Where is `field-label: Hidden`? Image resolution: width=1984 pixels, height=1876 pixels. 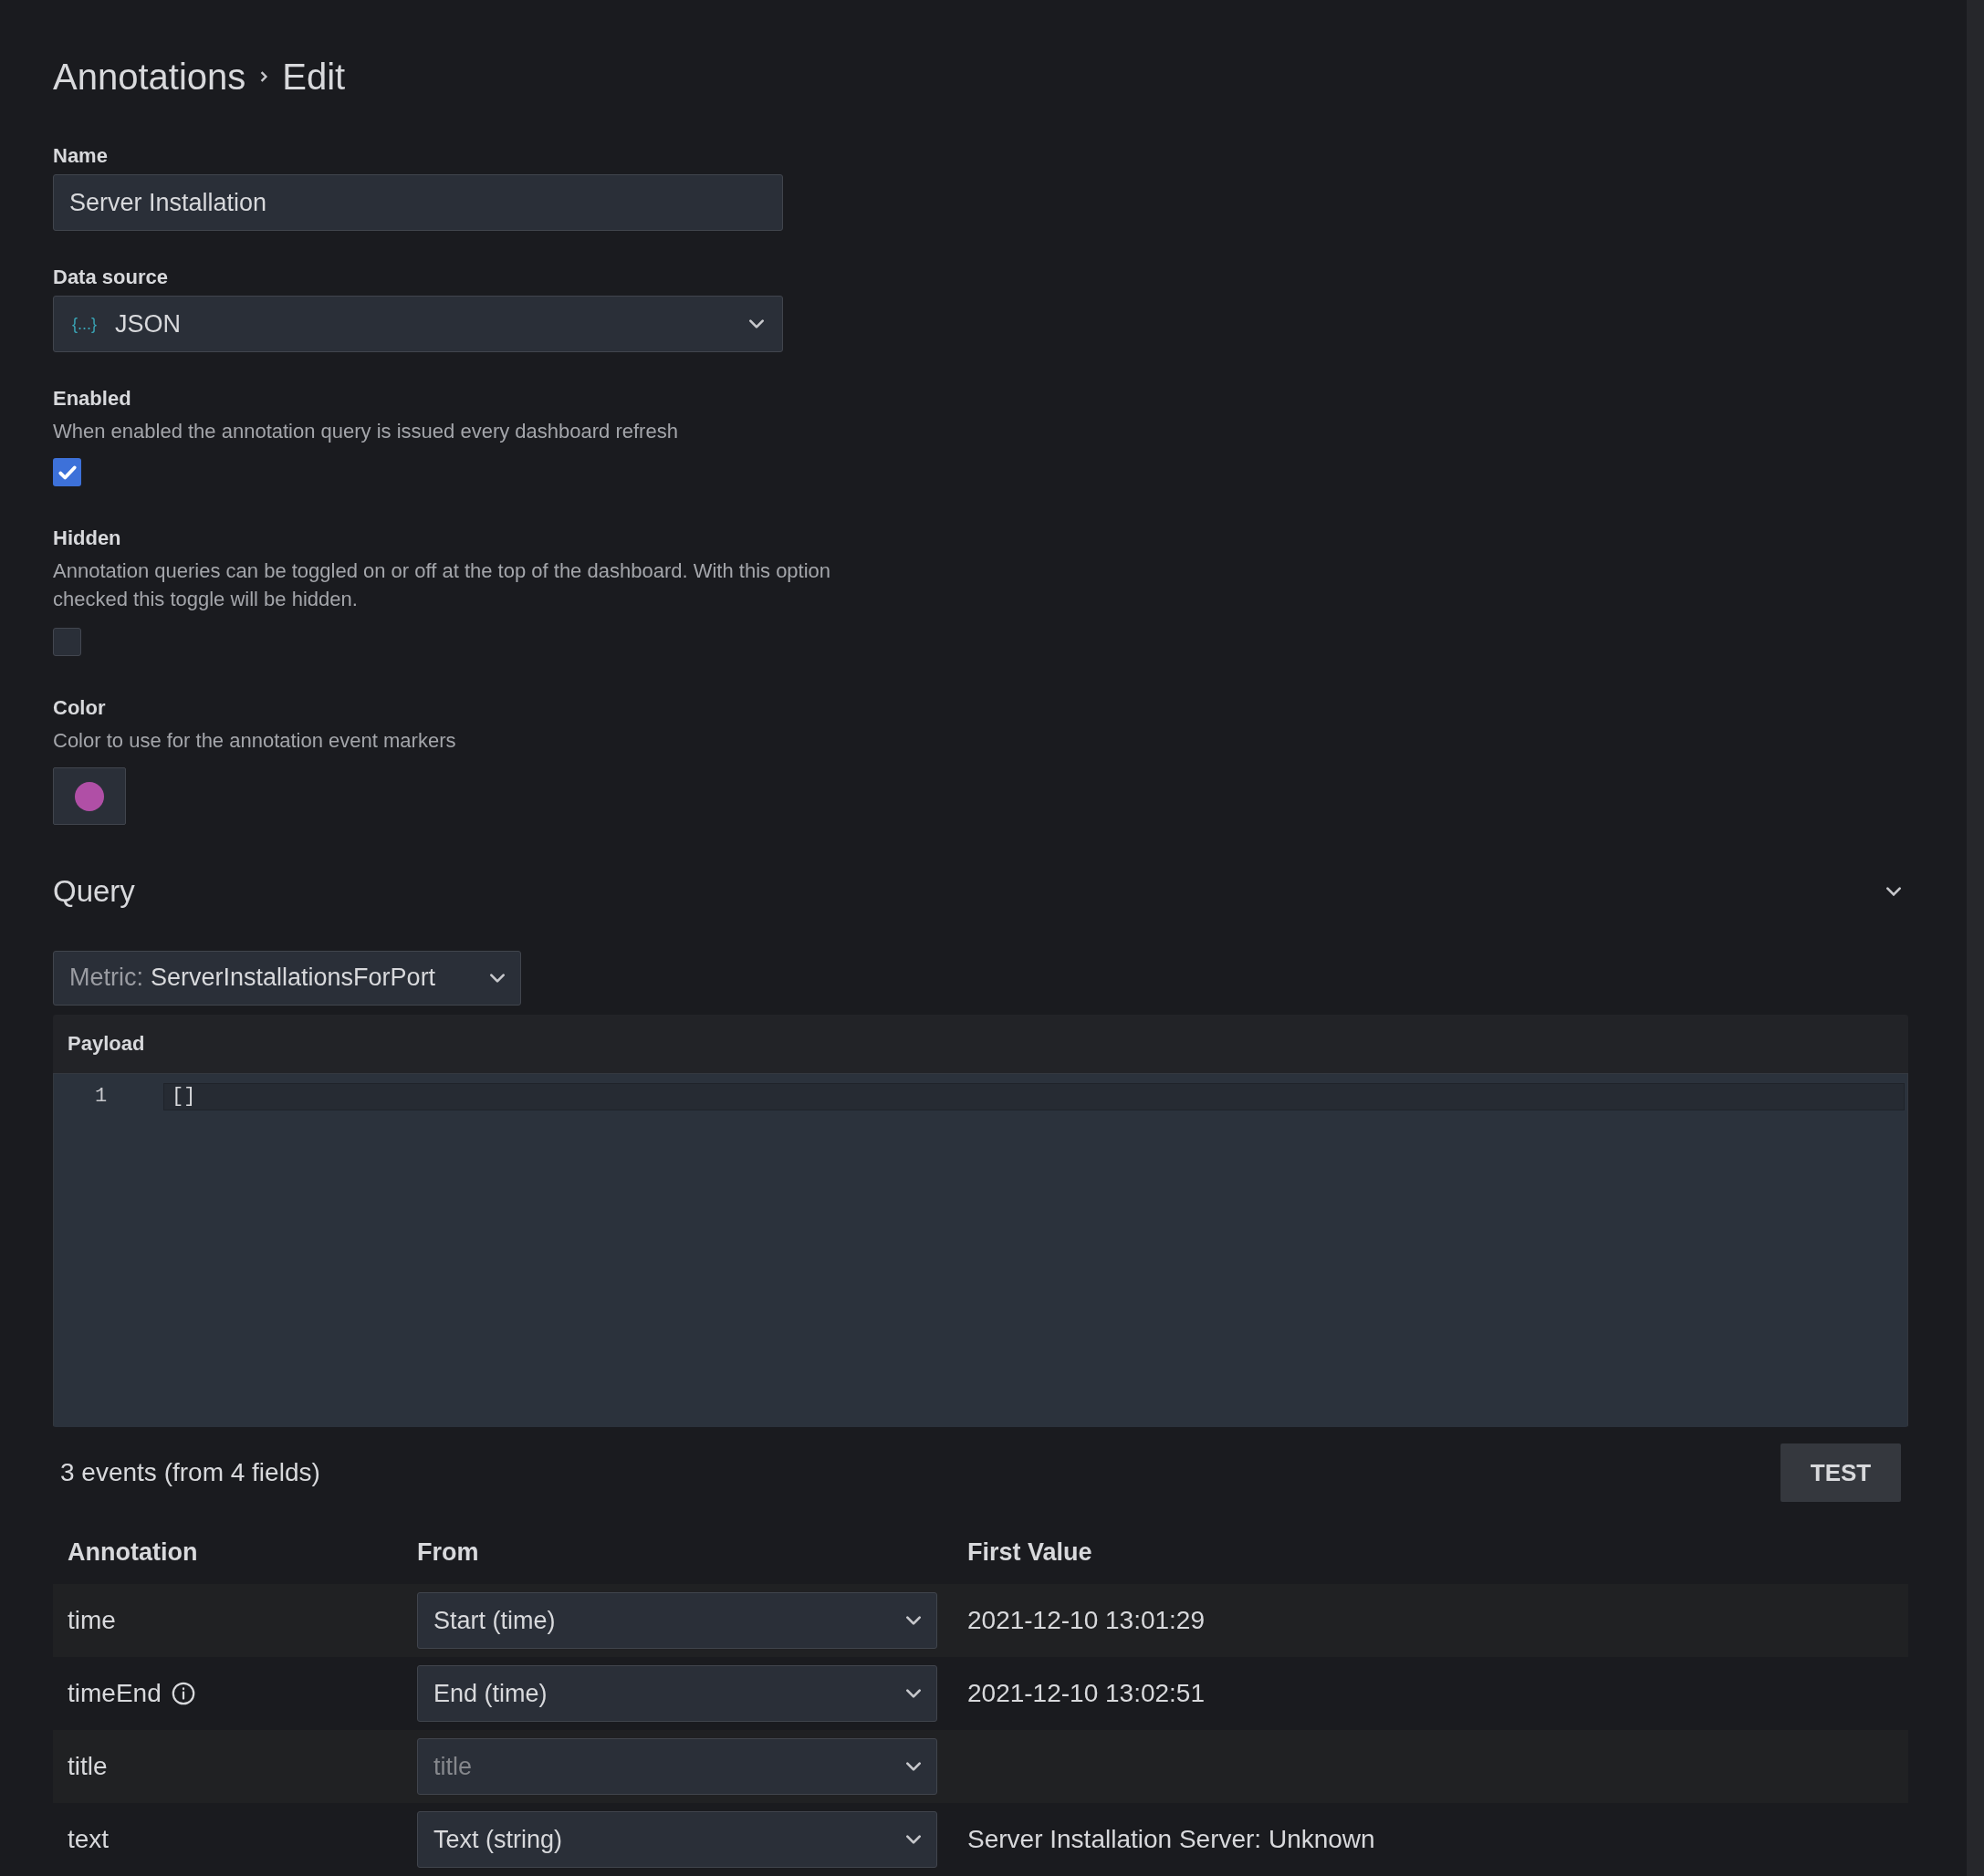 field-label: Hidden is located at coordinates (87, 538).